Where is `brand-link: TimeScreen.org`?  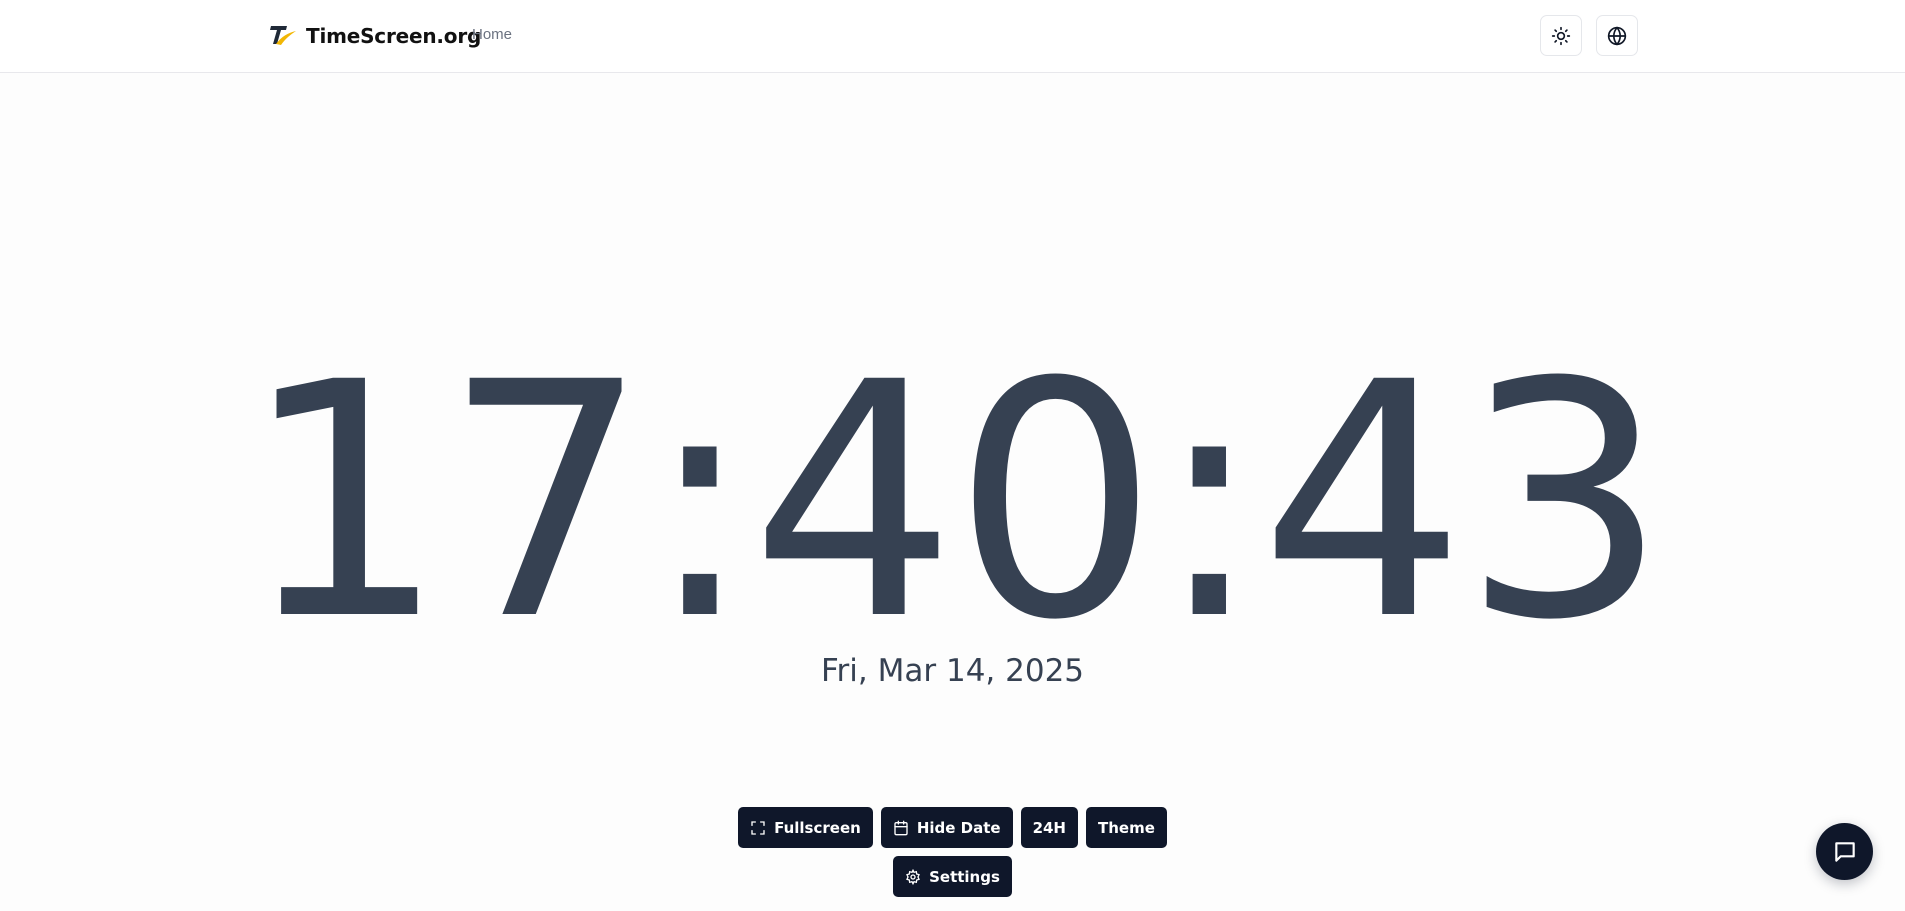 brand-link: TimeScreen.org is located at coordinates (374, 36).